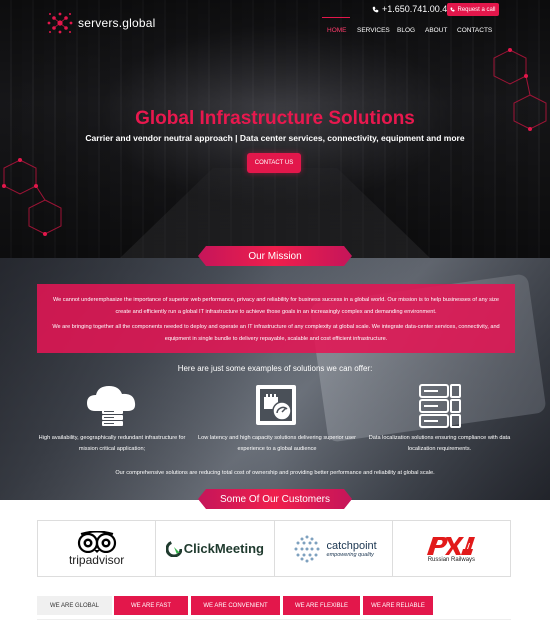 The image size is (550, 620). I want to click on tab-we-are-global: WE ARE GLOBAL, so click(74, 605).